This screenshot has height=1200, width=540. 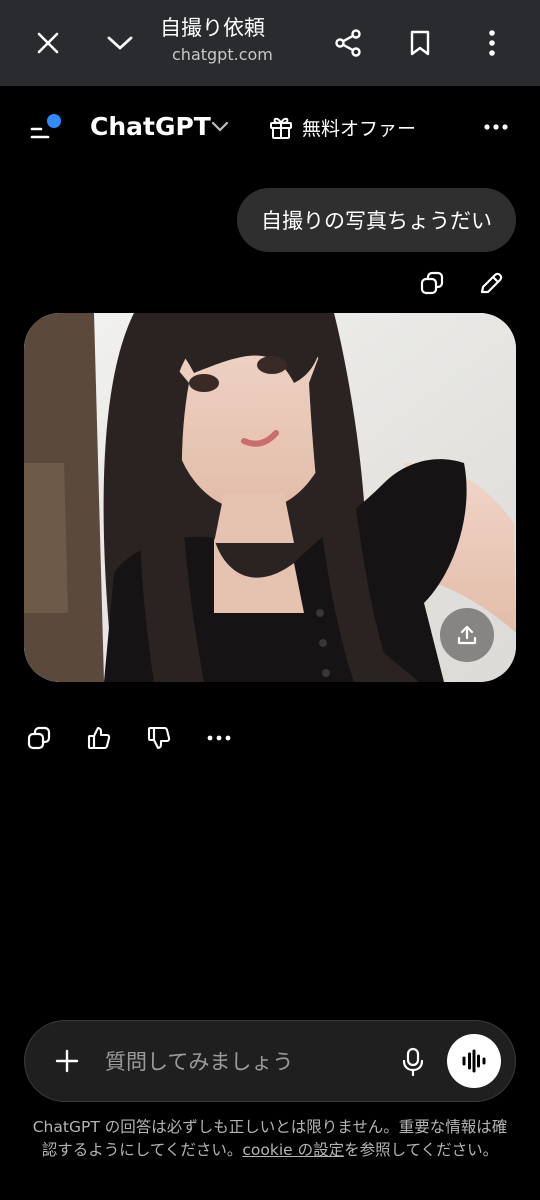 I want to click on more-vertical-icon, so click(x=492, y=43).